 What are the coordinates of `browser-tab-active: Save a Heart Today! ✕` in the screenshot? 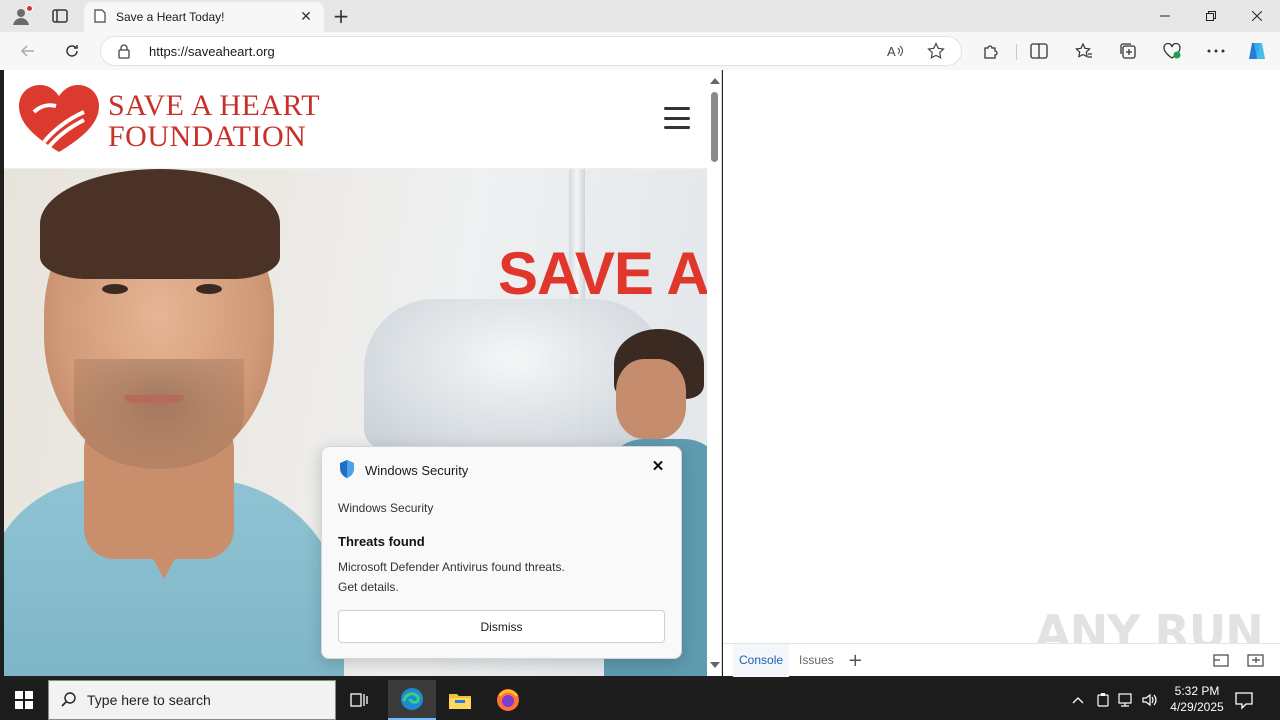 It's located at (204, 17).